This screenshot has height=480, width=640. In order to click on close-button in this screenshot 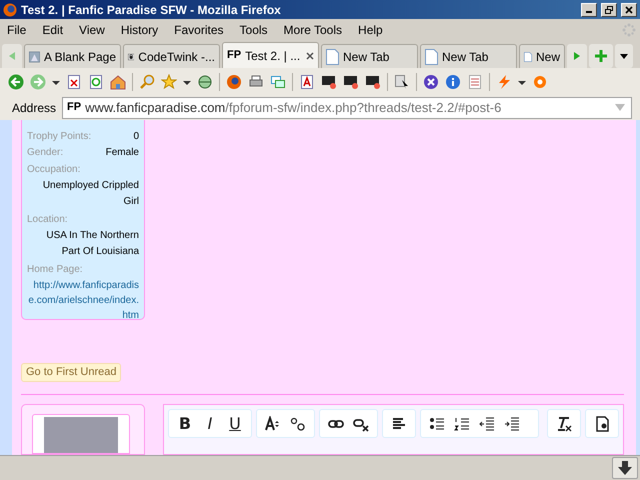, I will do `click(629, 9)`.